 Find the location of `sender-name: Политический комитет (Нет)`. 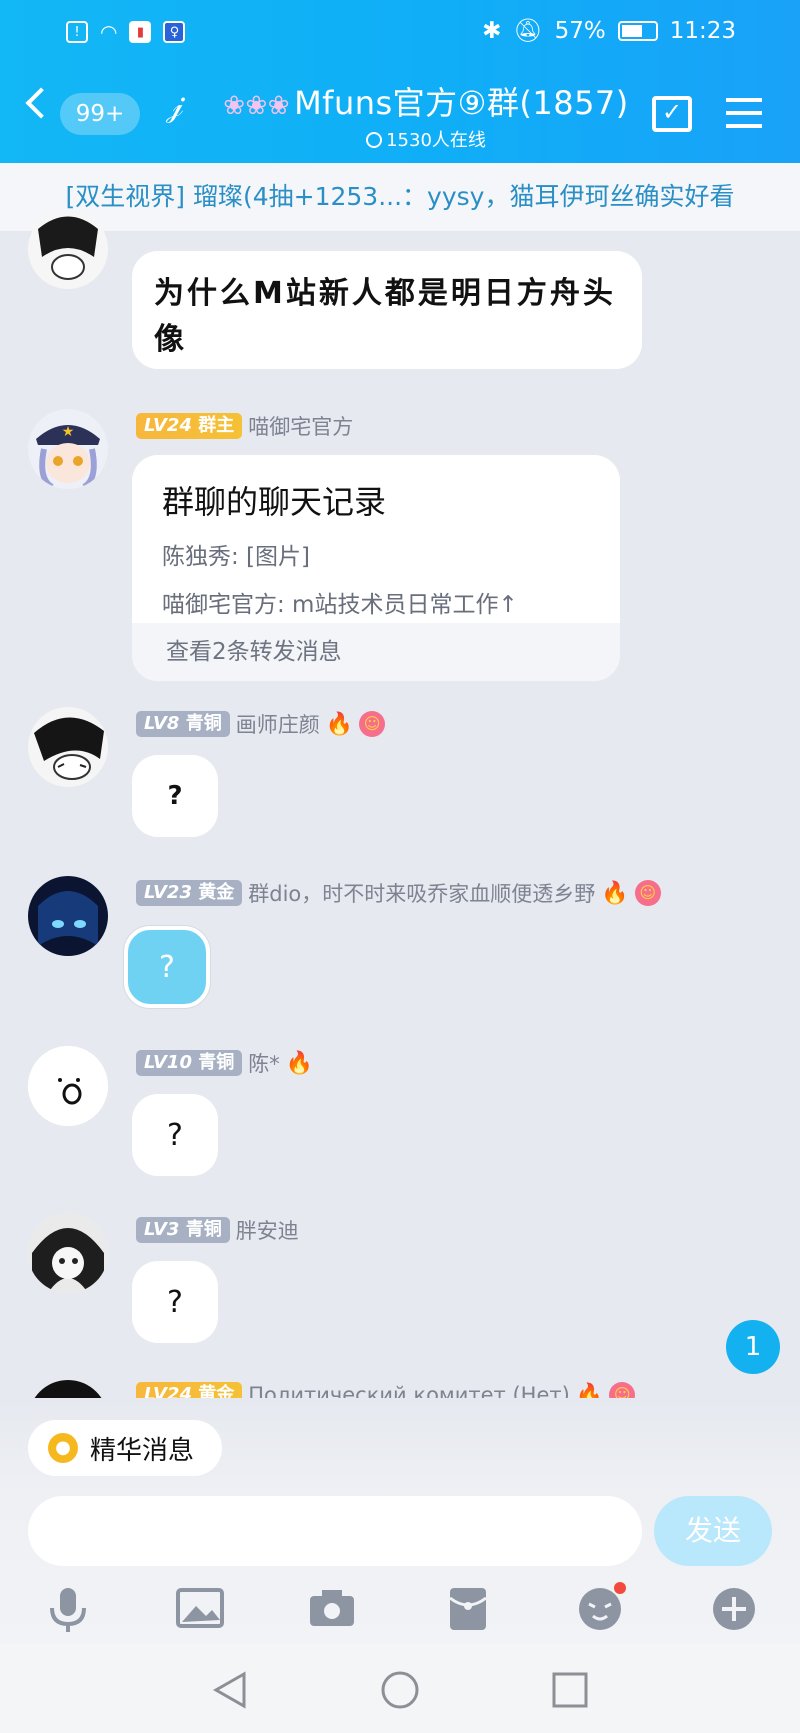

sender-name: Политический комитет (Нет) is located at coordinates (409, 1390).